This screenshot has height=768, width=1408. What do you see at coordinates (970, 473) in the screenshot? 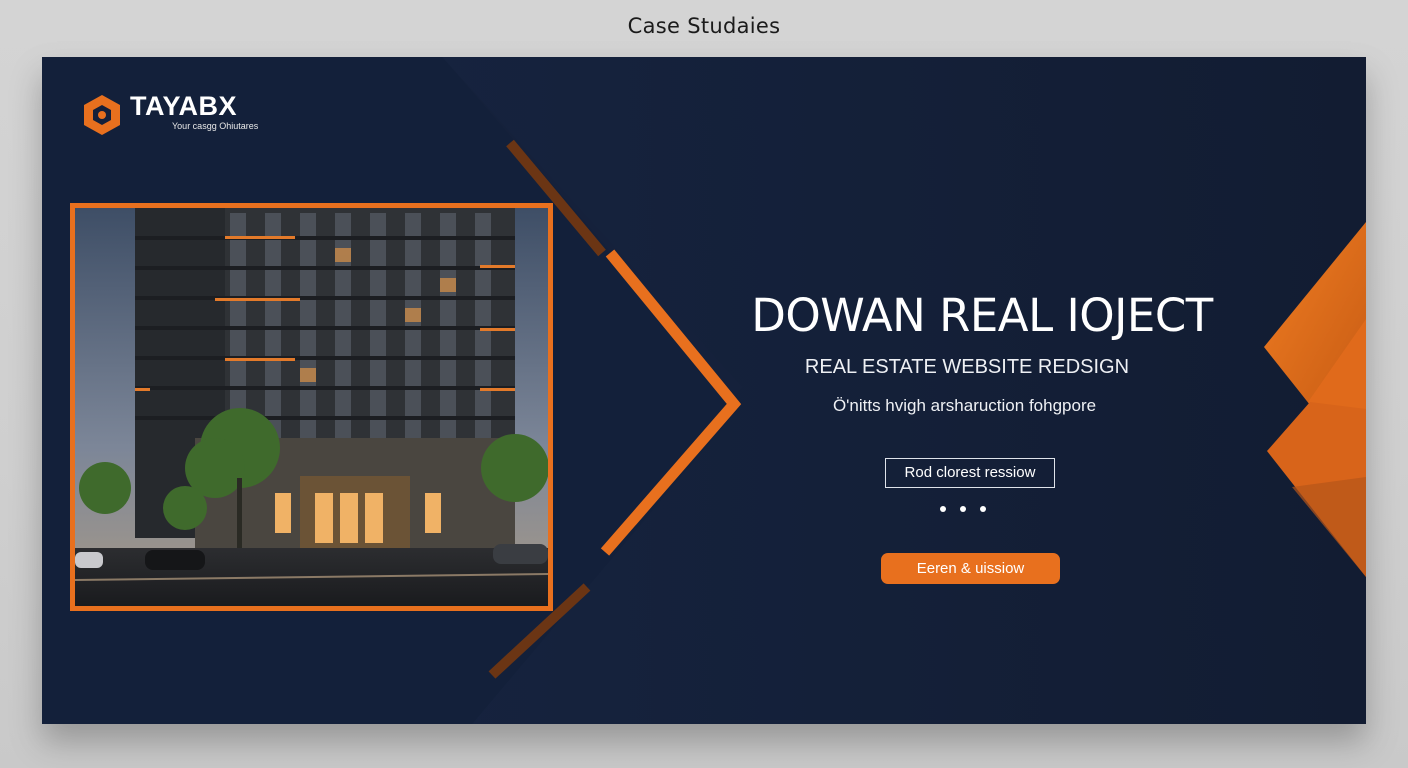
I see `secondary-button: Rod clorest ressiow` at bounding box center [970, 473].